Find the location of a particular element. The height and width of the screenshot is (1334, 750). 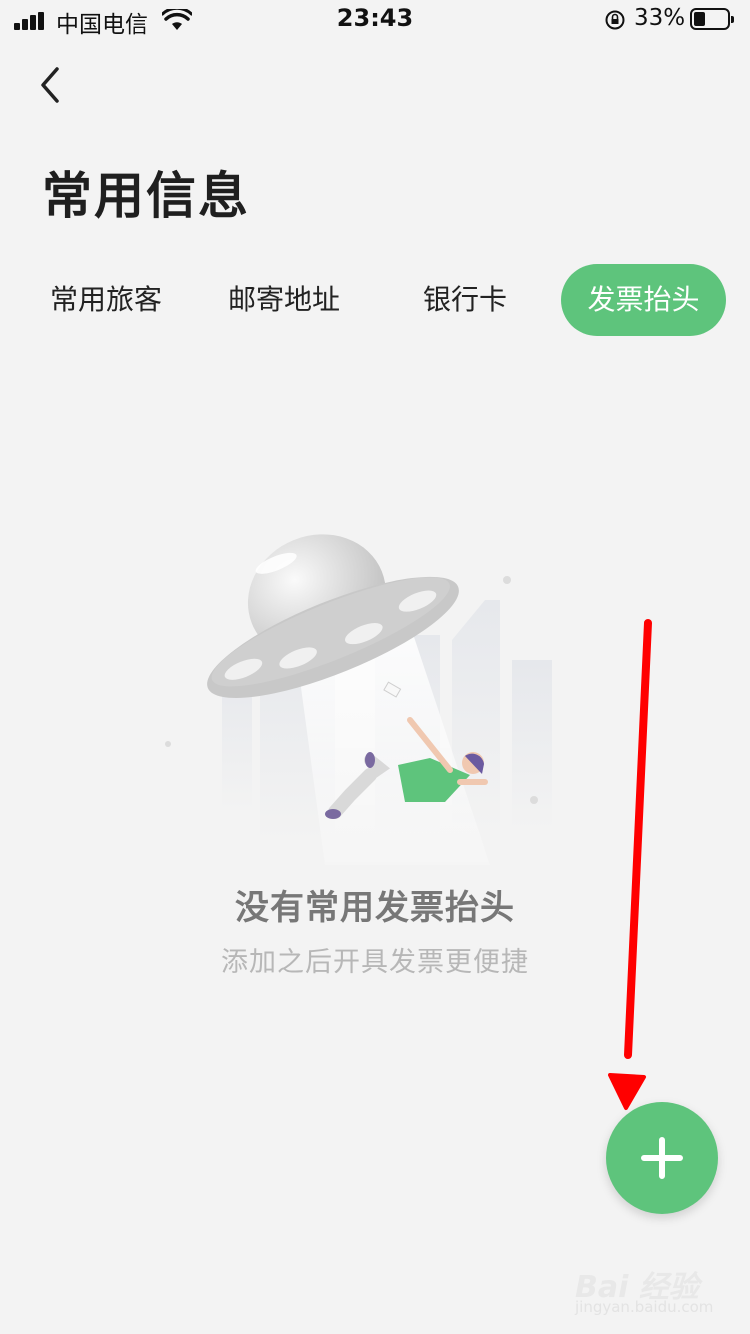

battery-percent: 33% is located at coordinates (660, 18).